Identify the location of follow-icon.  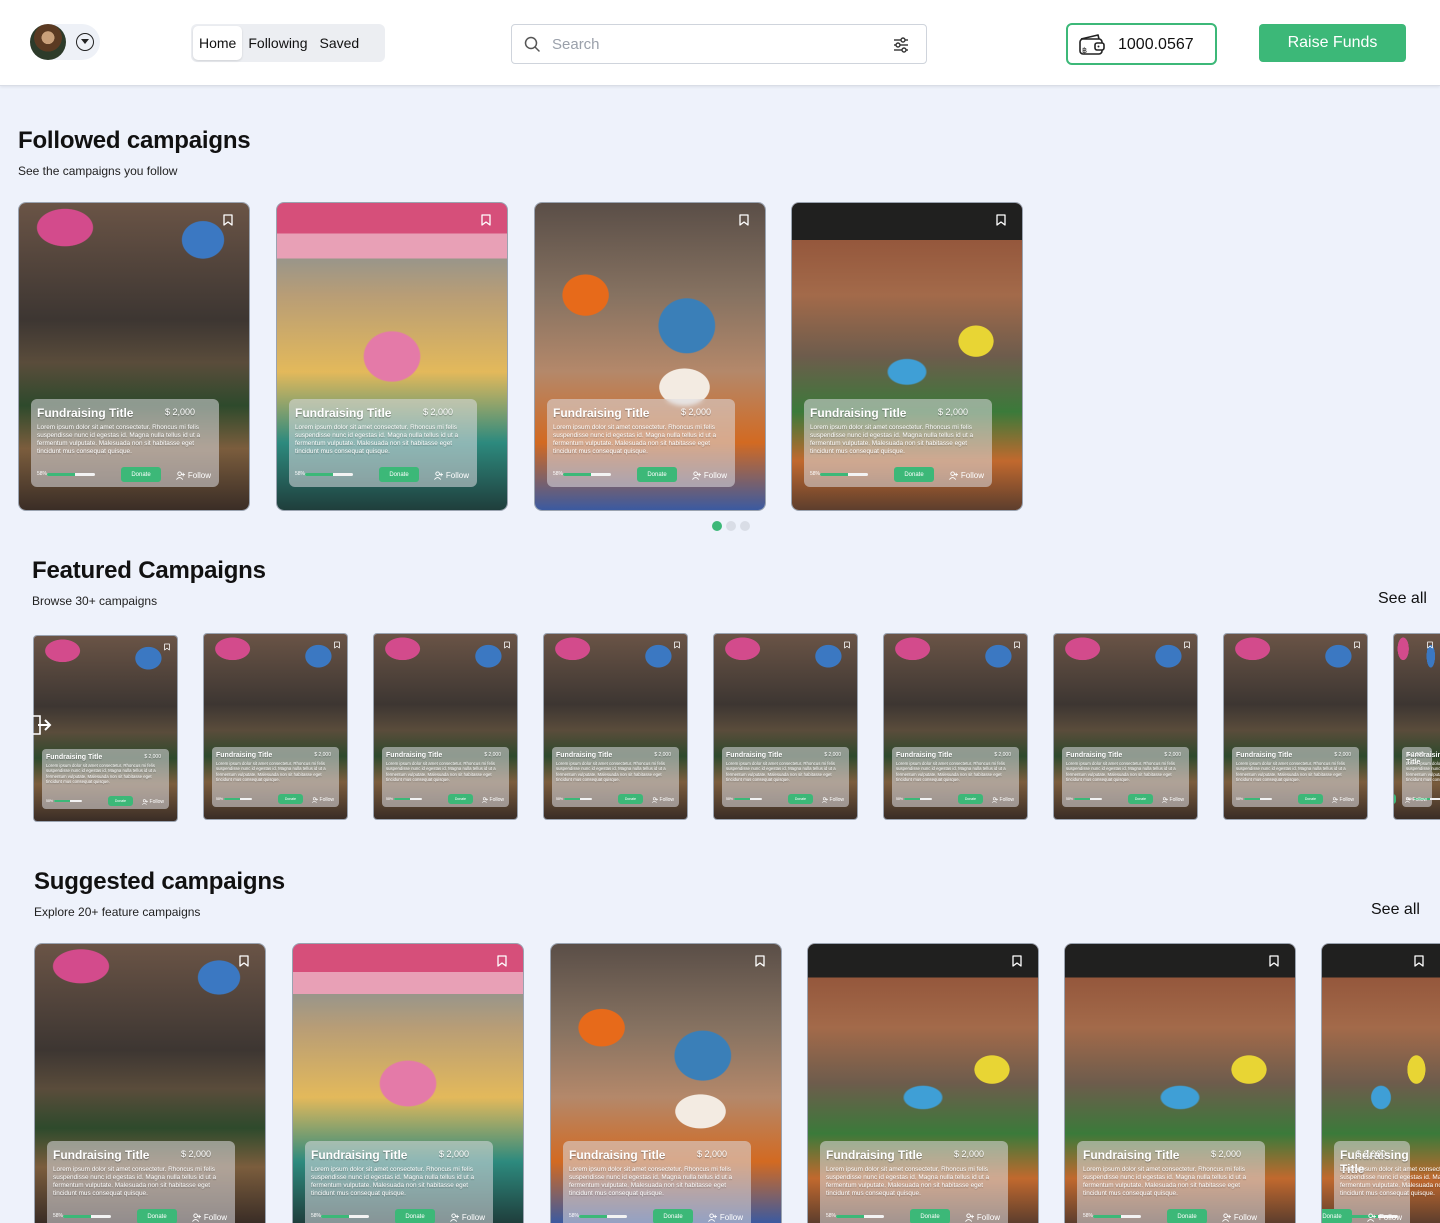
(1371, 1217).